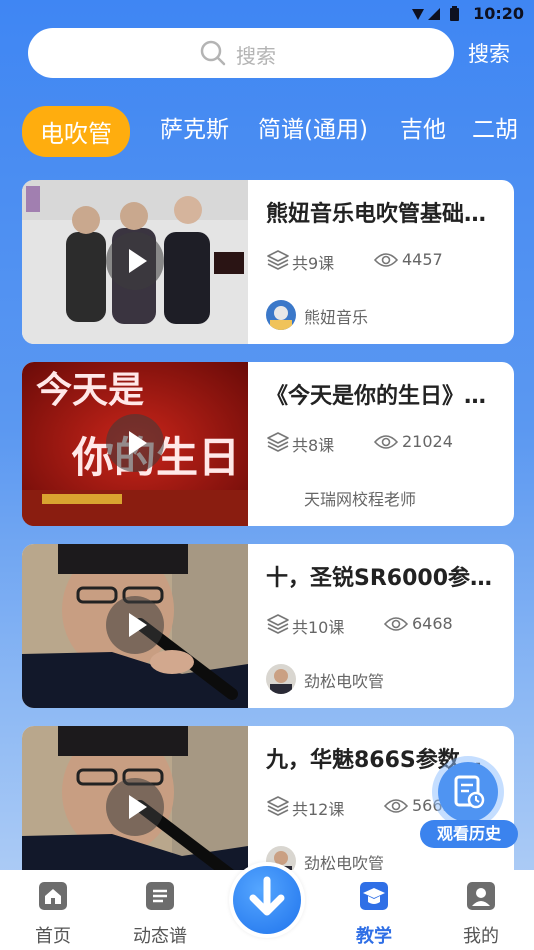 The width and height of the screenshot is (534, 950). What do you see at coordinates (384, 578) in the screenshot?
I see `course-title: 十，圣锐SR6000参数操作` at bounding box center [384, 578].